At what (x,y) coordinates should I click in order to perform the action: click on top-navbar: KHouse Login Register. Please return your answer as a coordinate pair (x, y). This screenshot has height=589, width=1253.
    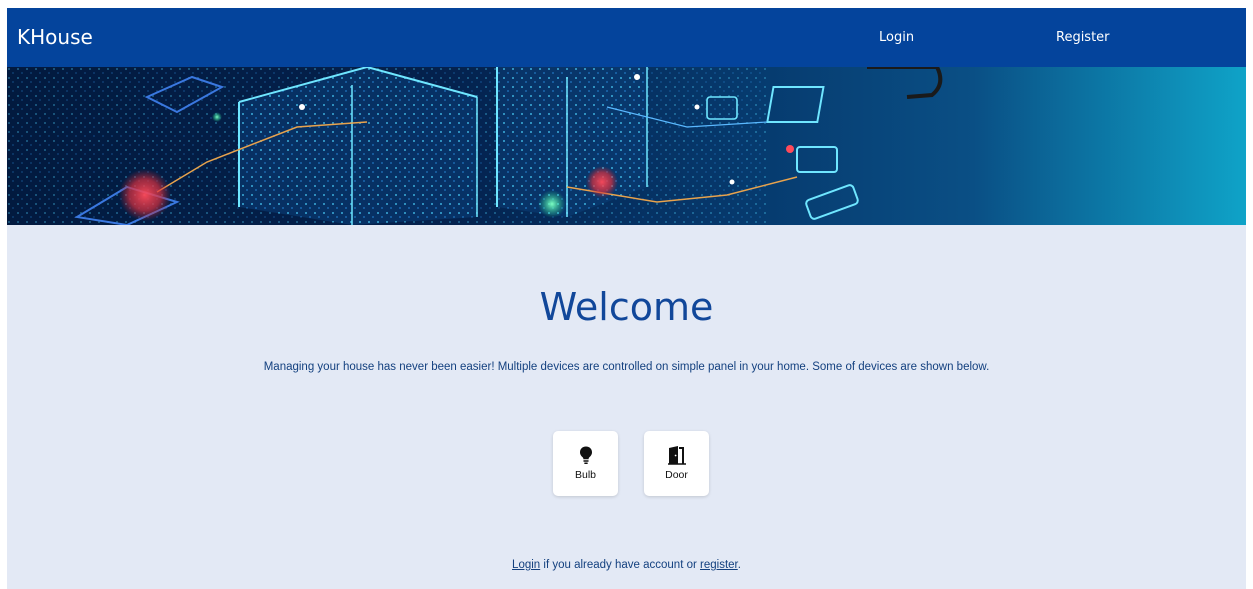
    Looking at the image, I should click on (626, 37).